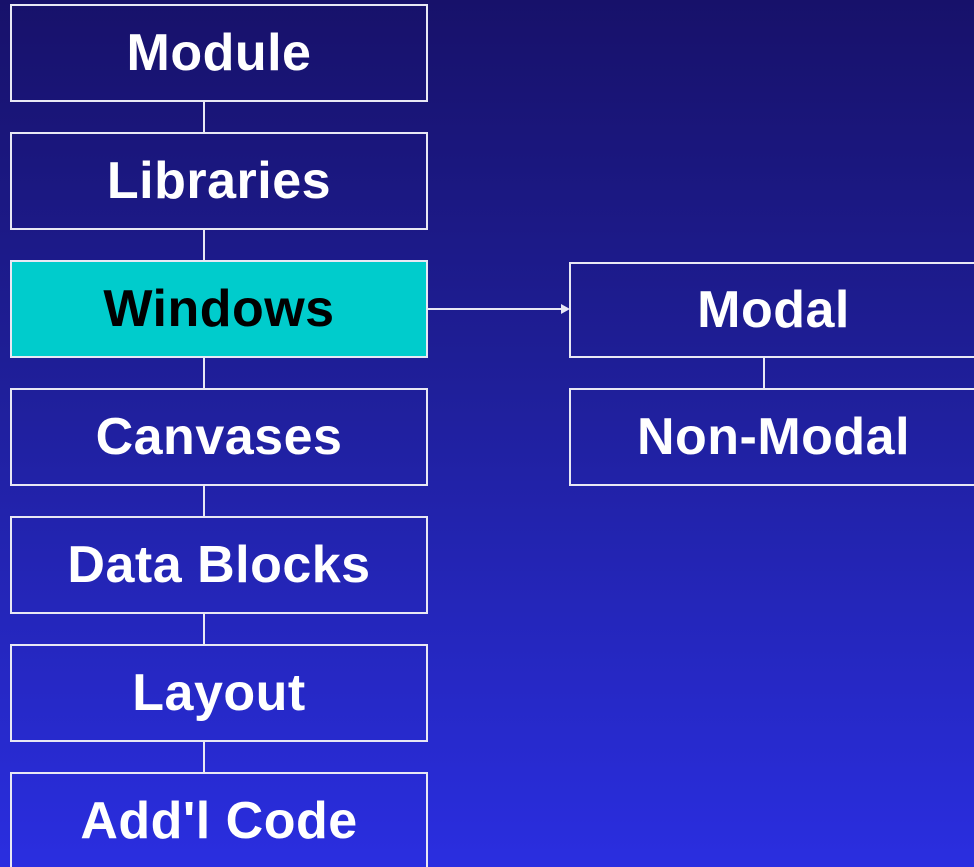 The height and width of the screenshot is (867, 974). What do you see at coordinates (494, 309) in the screenshot?
I see `arrow-line` at bounding box center [494, 309].